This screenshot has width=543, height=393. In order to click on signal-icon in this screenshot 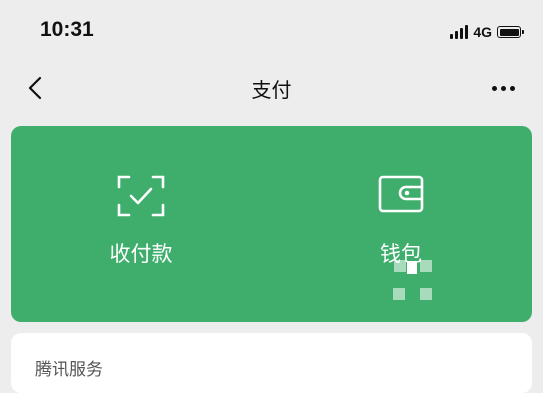, I will do `click(459, 32)`.